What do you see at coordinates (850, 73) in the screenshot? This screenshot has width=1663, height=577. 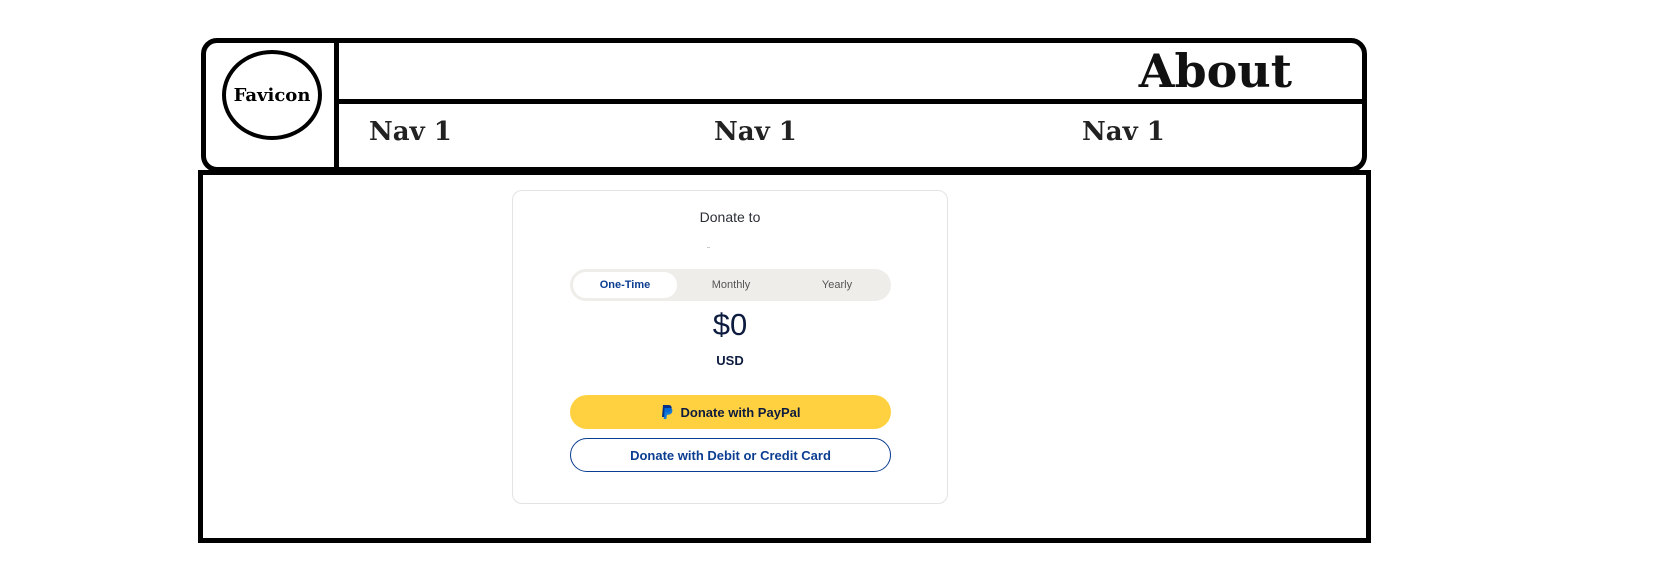 I see `title-bar: About` at bounding box center [850, 73].